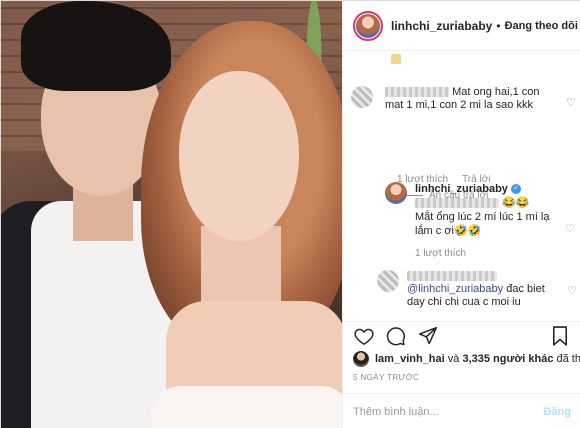  I want to click on reply-emoji: 😂😂, so click(516, 203).